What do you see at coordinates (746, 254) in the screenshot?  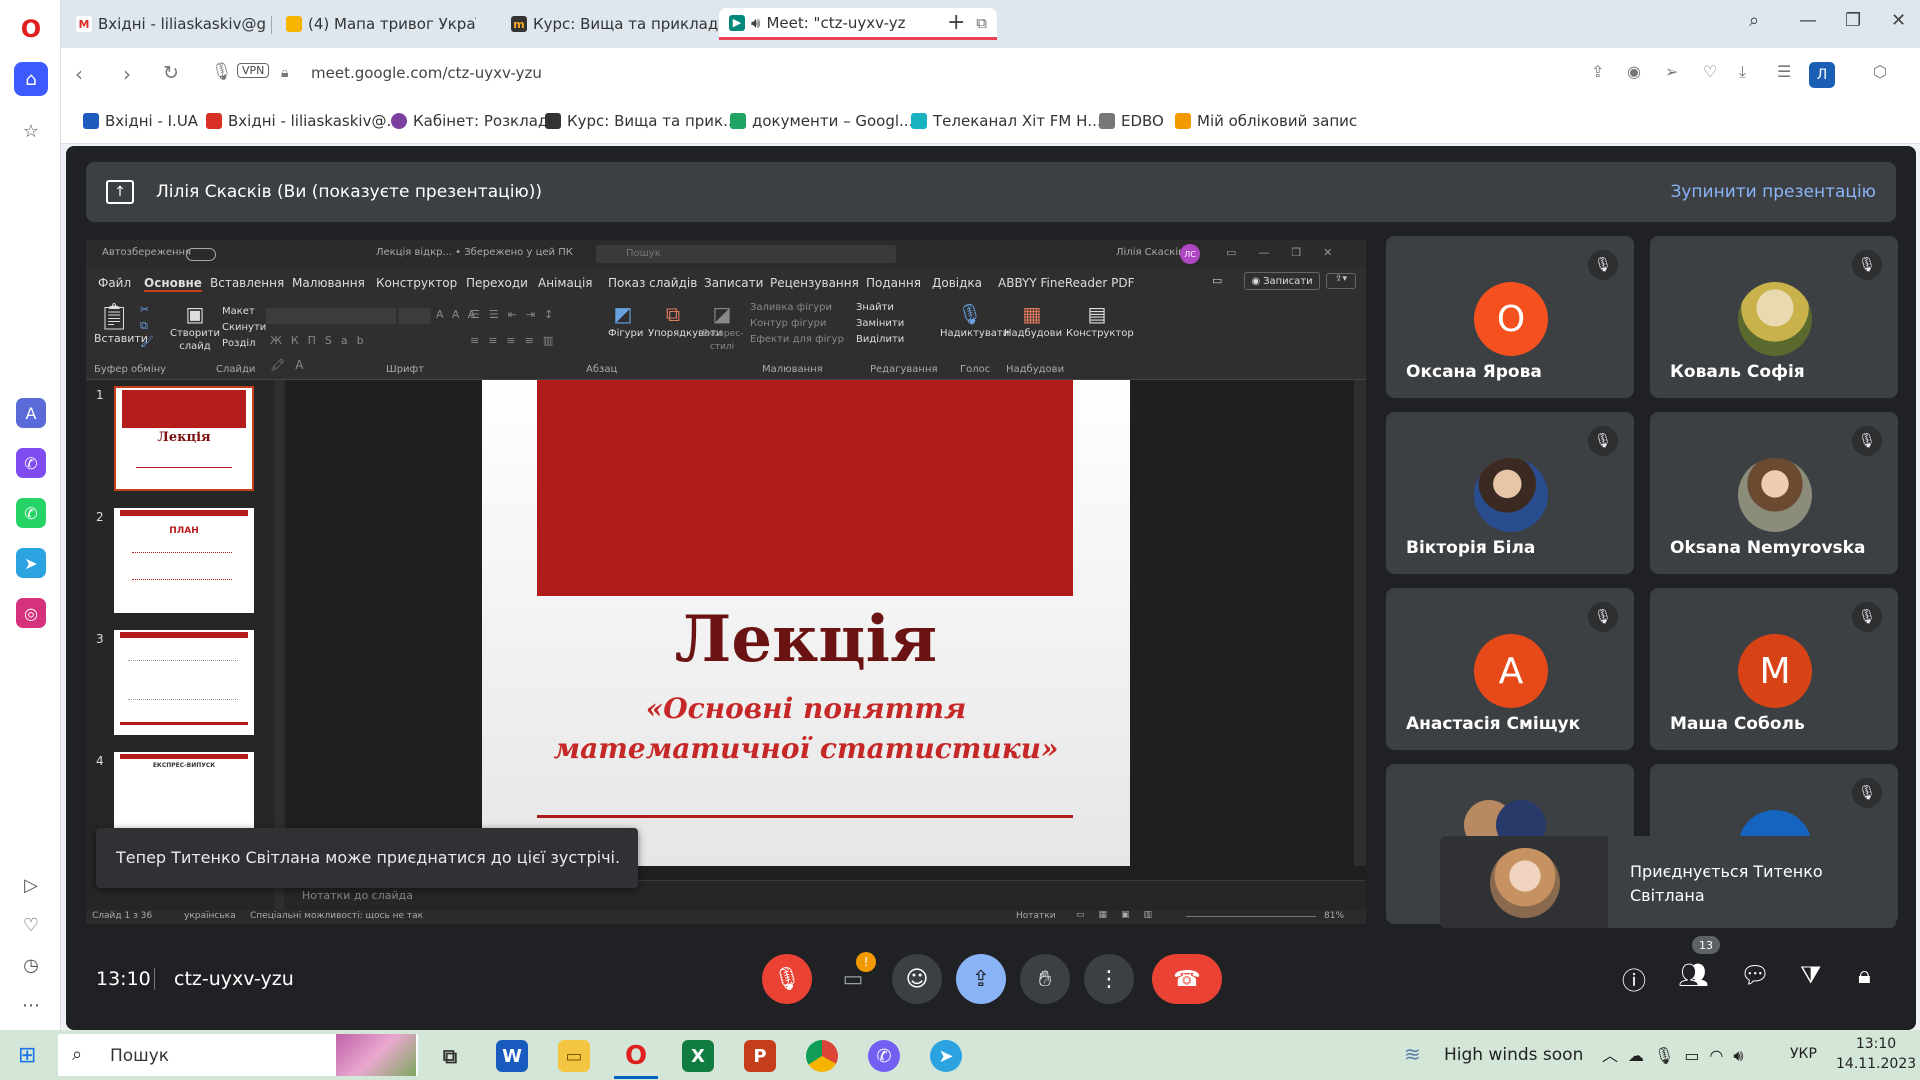 I see `ppt-search-box: Пошук` at bounding box center [746, 254].